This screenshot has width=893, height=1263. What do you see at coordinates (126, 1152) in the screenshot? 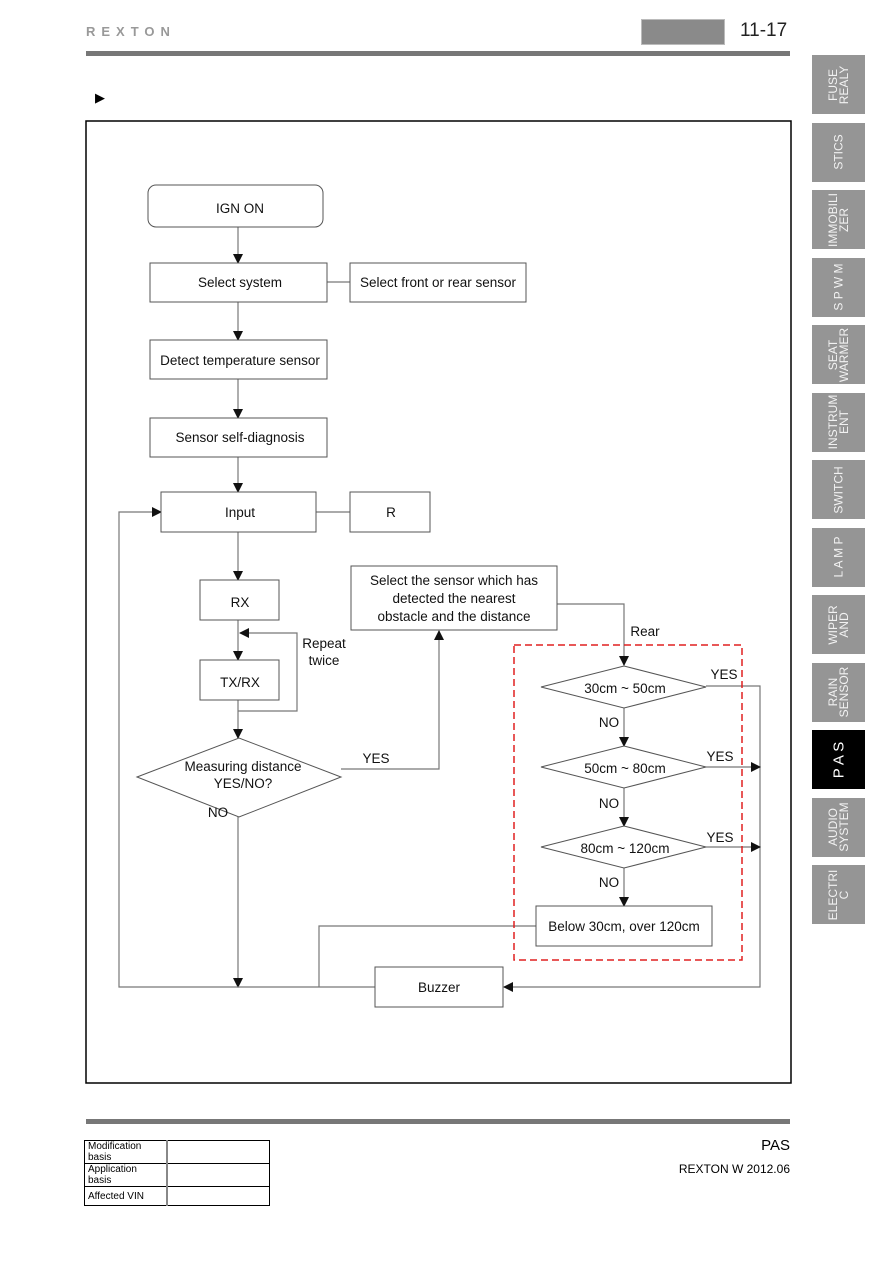
I see `meta-label: Modification basis` at bounding box center [126, 1152].